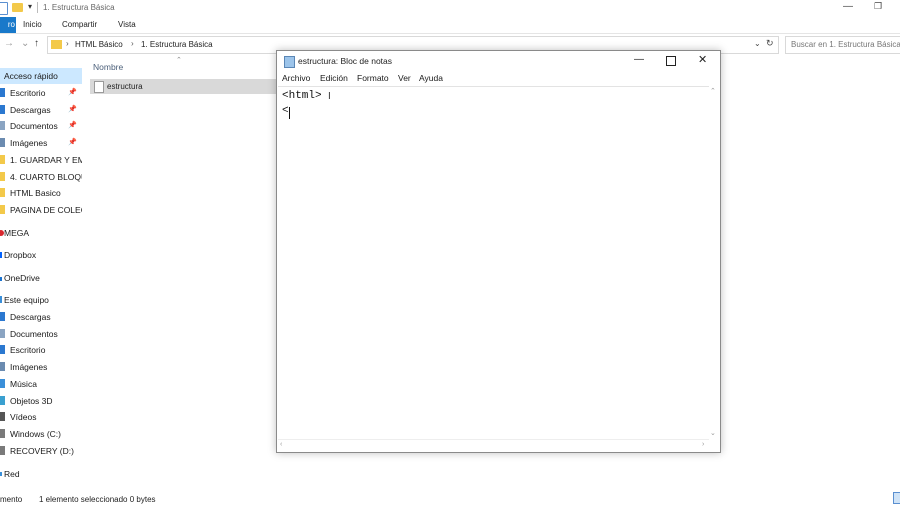 Image resolution: width=900 pixels, height=506 pixels. Describe the element at coordinates (35, 193) in the screenshot. I see `sidebar-item-label: HTML Basico` at that location.